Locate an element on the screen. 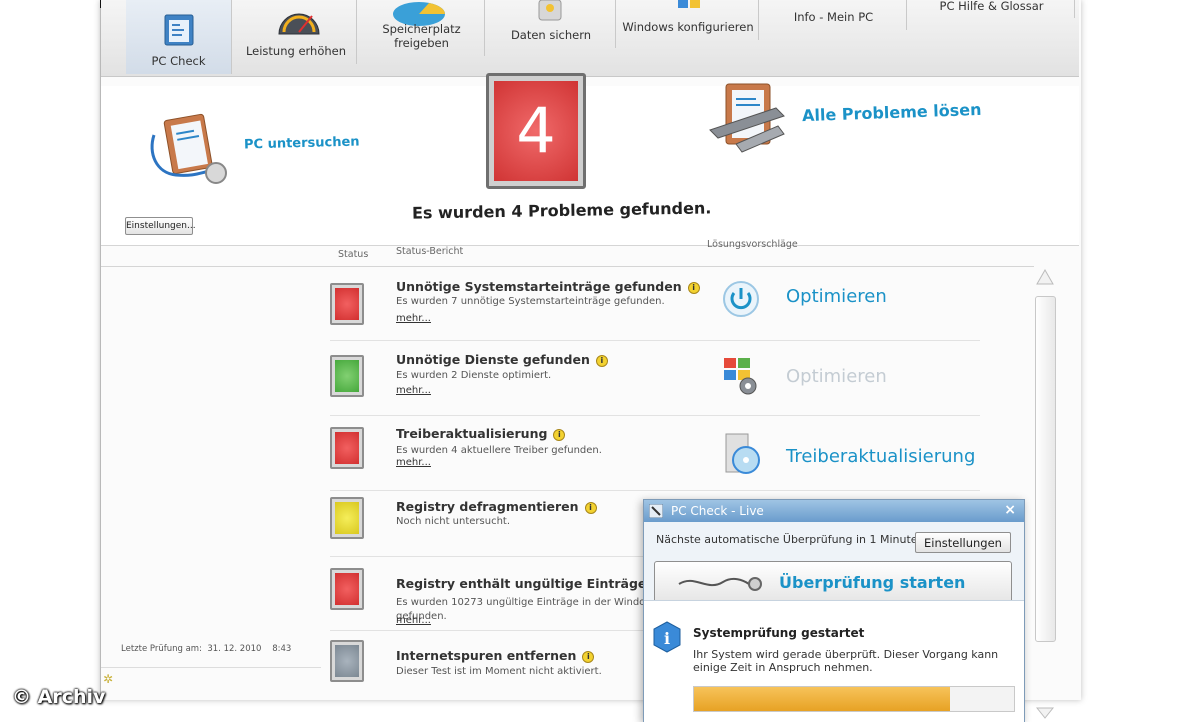 This screenshot has height=722, width=1200. power-icon is located at coordinates (741, 299).